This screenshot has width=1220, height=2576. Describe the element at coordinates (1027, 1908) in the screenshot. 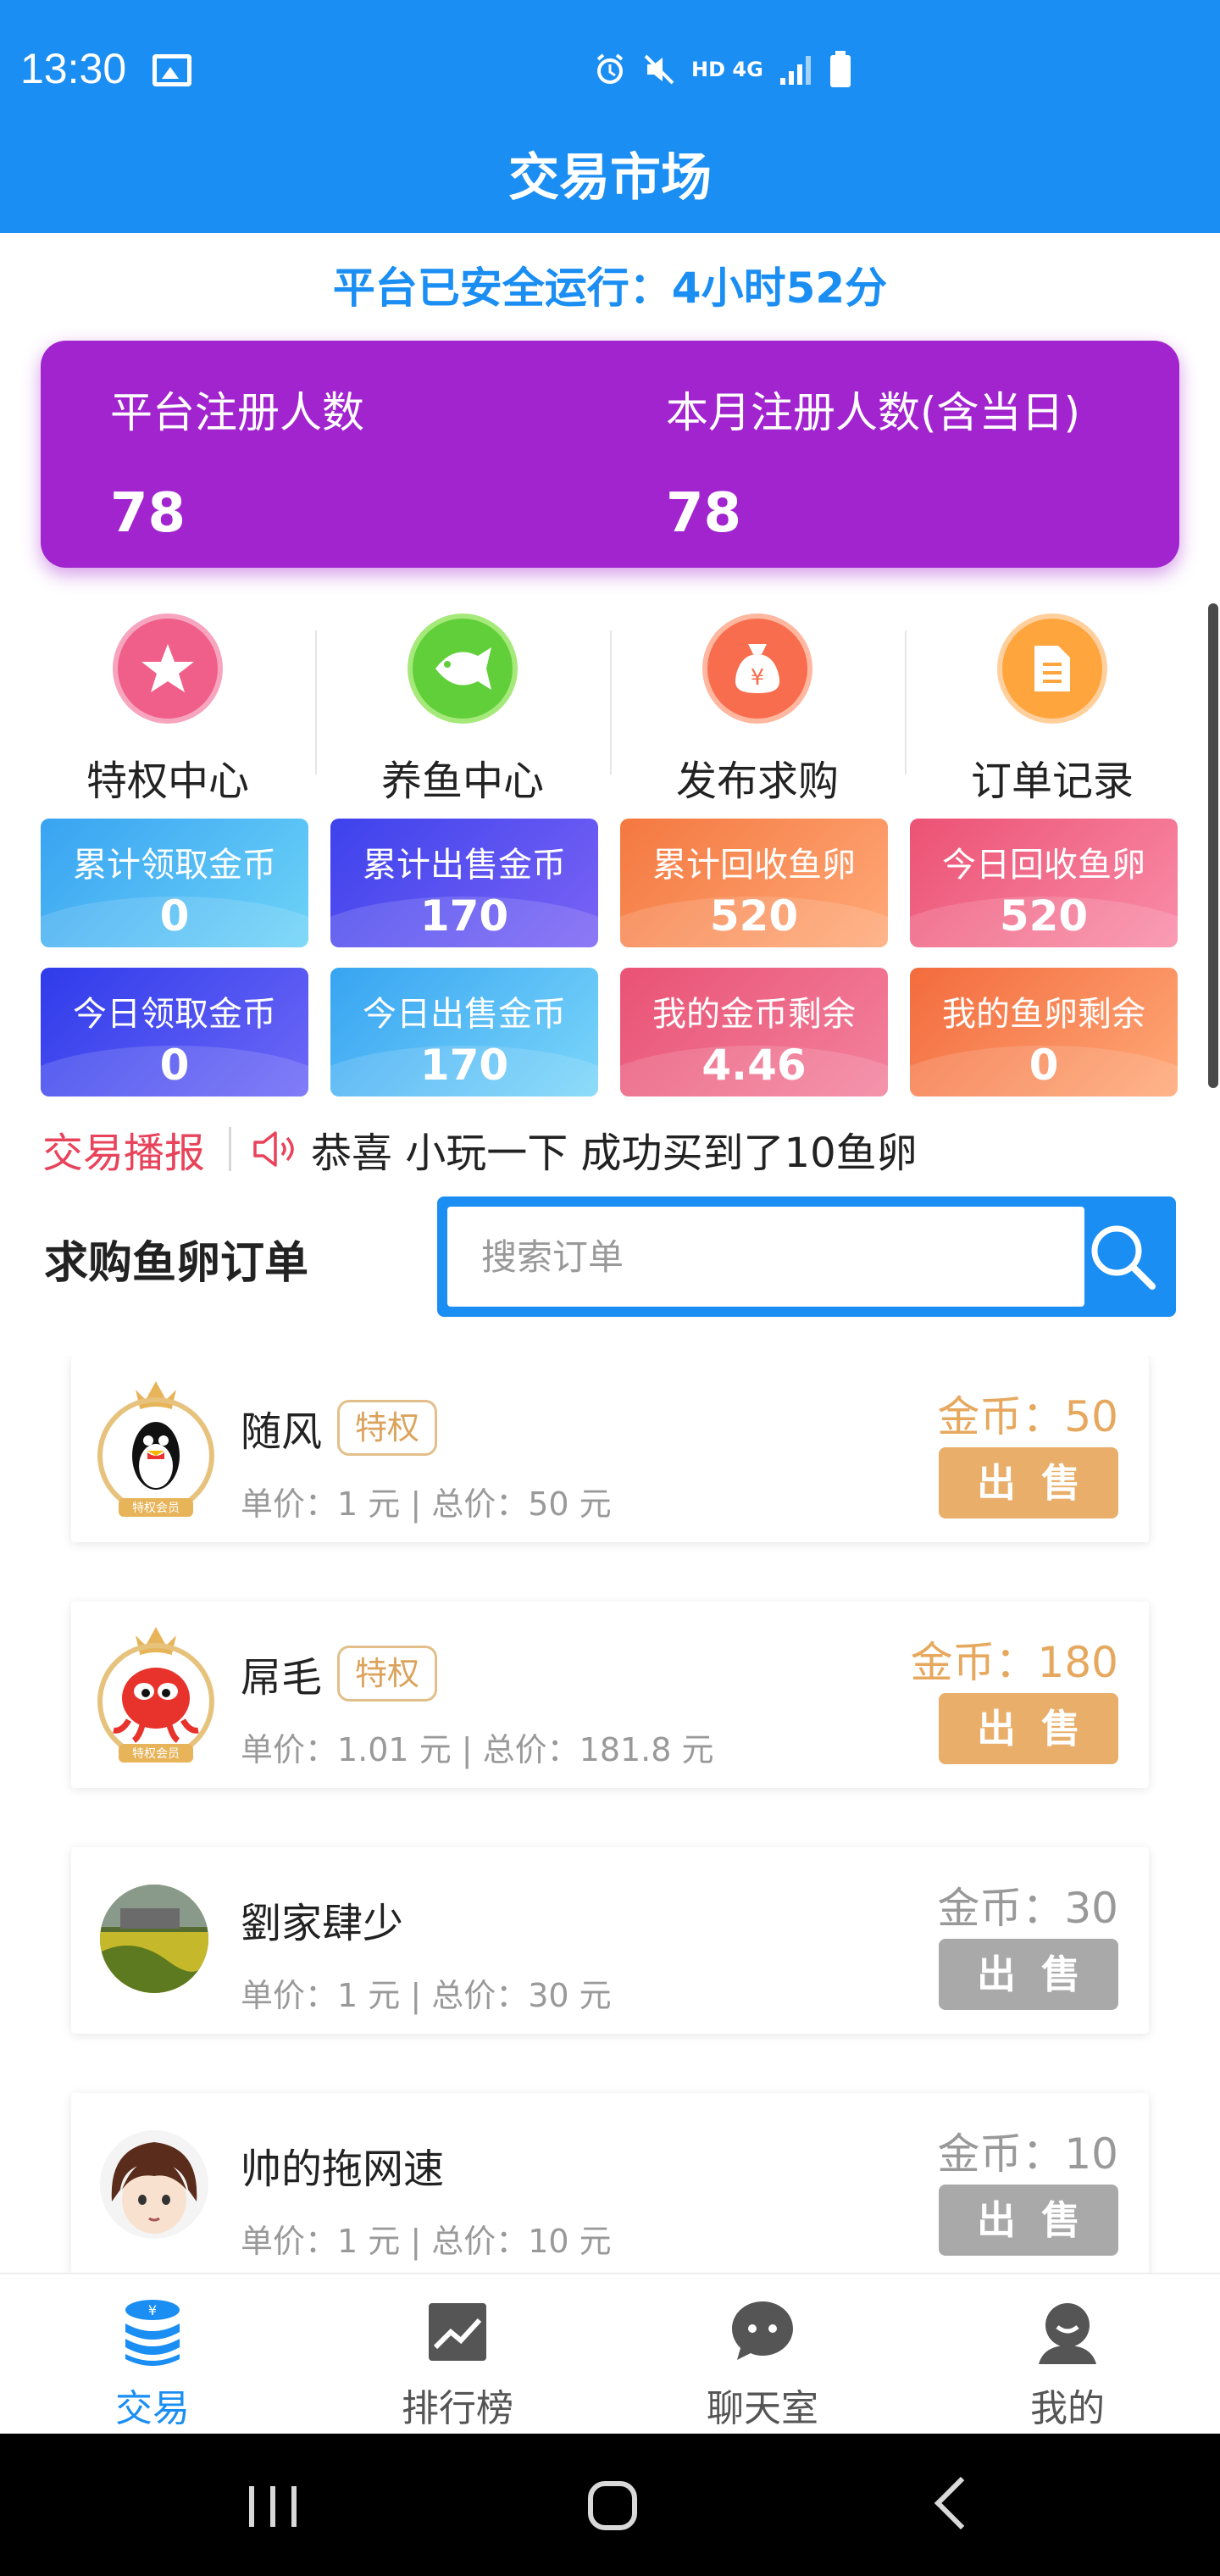

I see `order-coin-amount: 金币：30` at that location.